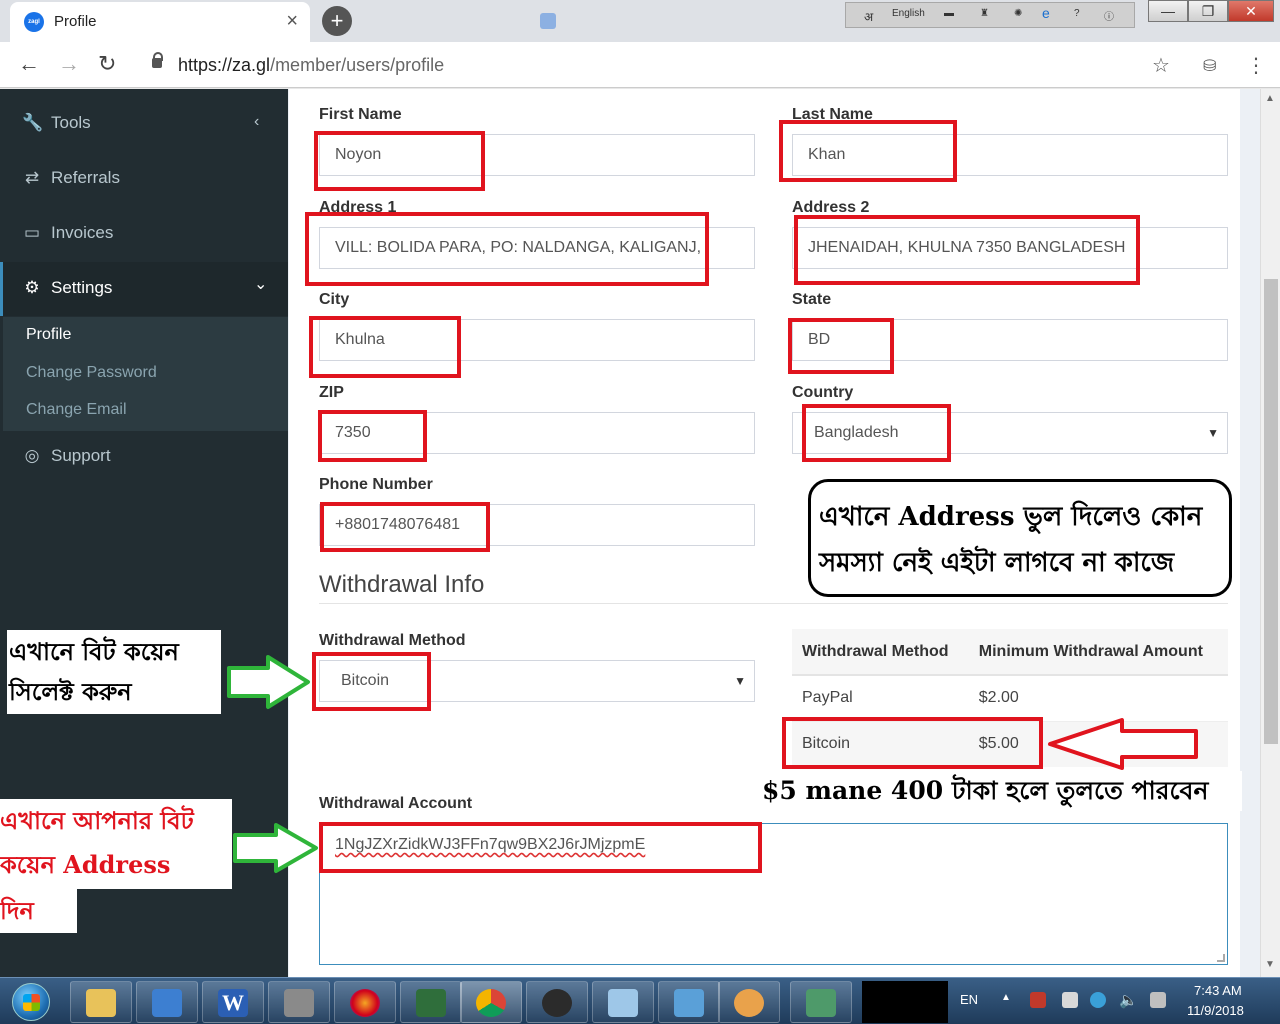 The image size is (1280, 1024). What do you see at coordinates (144, 289) in the screenshot?
I see `sidebar-item-settings: ⚙ Settings ⌄` at bounding box center [144, 289].